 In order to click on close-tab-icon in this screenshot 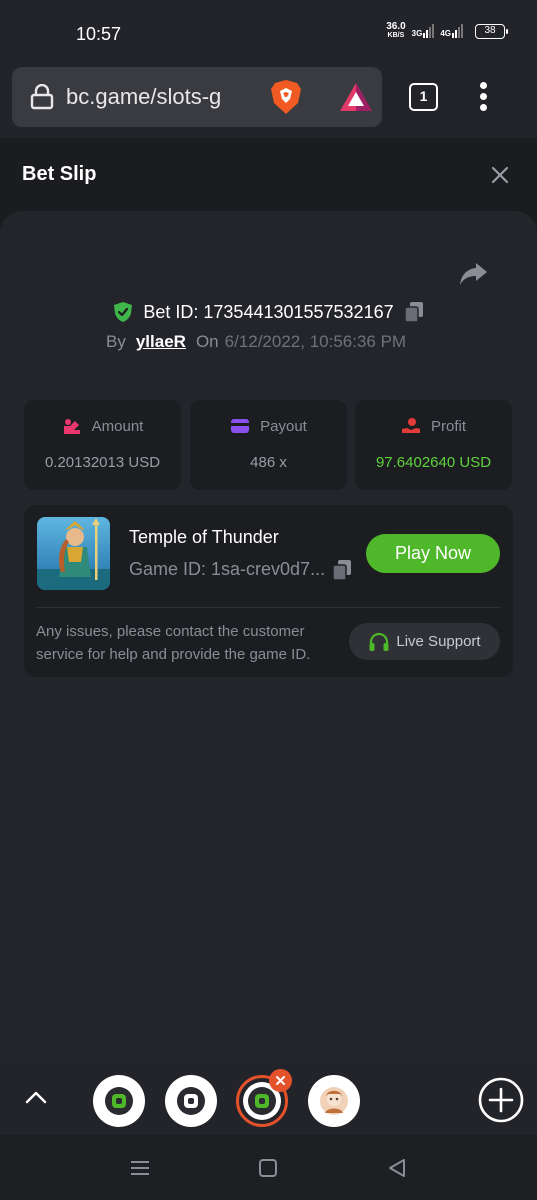, I will do `click(280, 1080)`.